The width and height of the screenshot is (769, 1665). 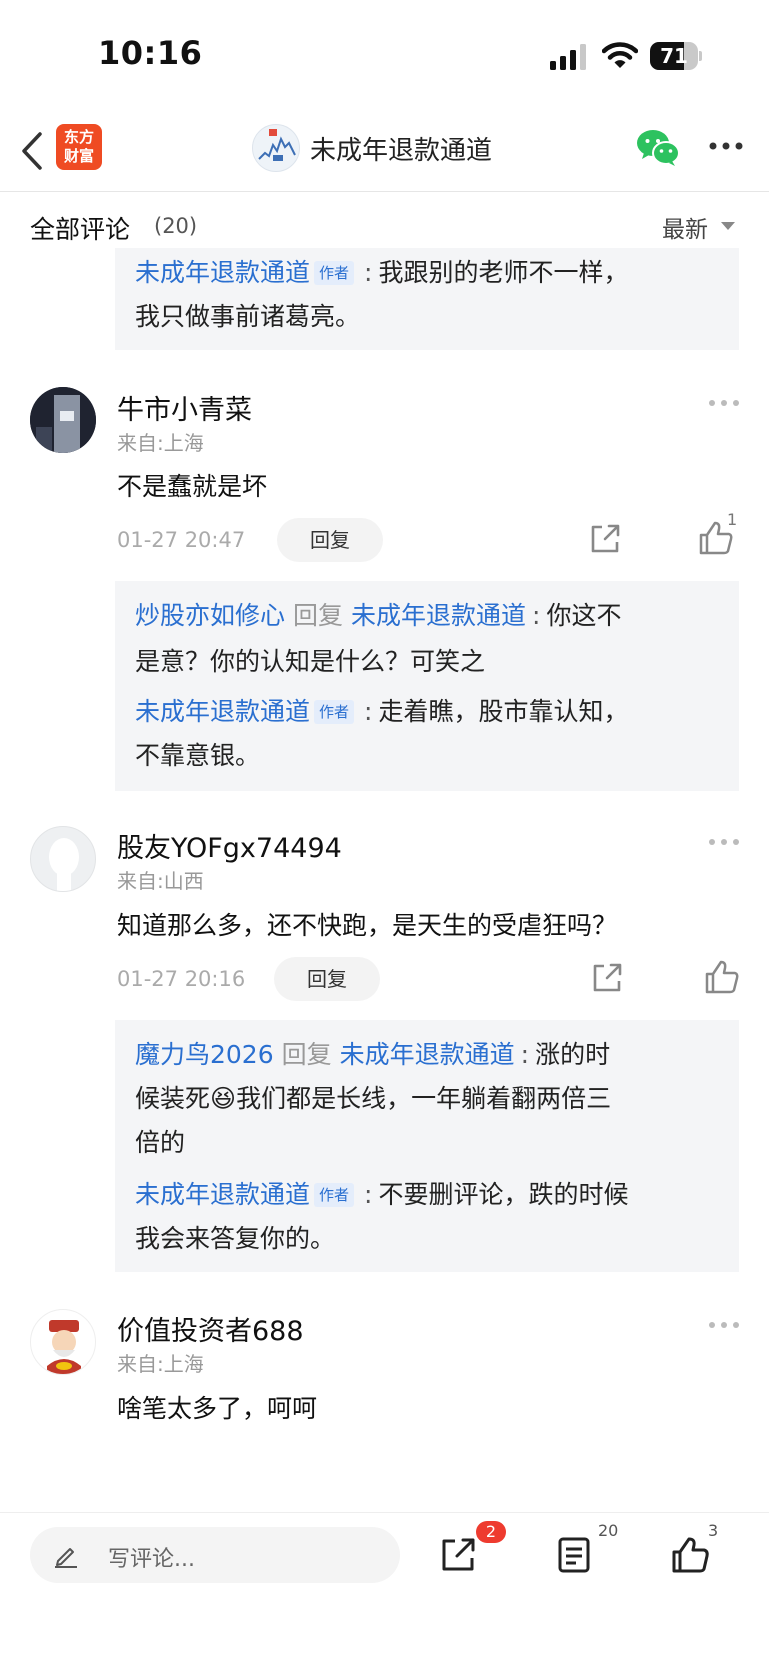 What do you see at coordinates (64, 1347) in the screenshot?
I see `fortune-god-avatar-icon` at bounding box center [64, 1347].